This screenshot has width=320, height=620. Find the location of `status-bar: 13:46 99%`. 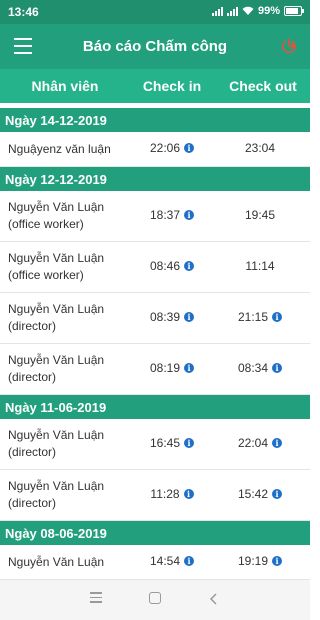

status-bar: 13:46 99% is located at coordinates (155, 12).